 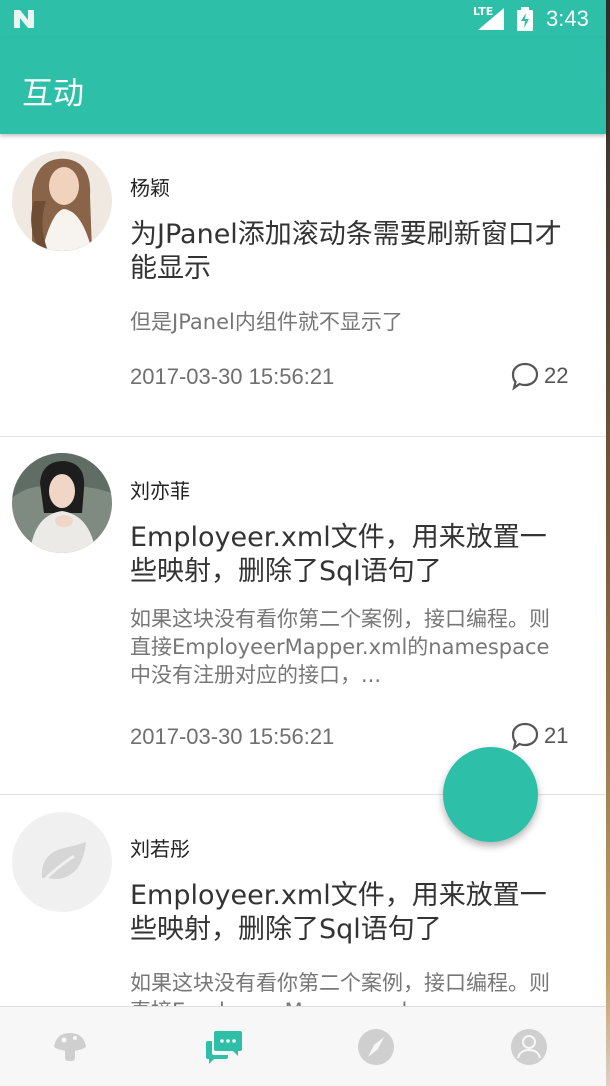 I want to click on post-snippet: 但是JPanel内组件就不显示了, so click(x=266, y=322).